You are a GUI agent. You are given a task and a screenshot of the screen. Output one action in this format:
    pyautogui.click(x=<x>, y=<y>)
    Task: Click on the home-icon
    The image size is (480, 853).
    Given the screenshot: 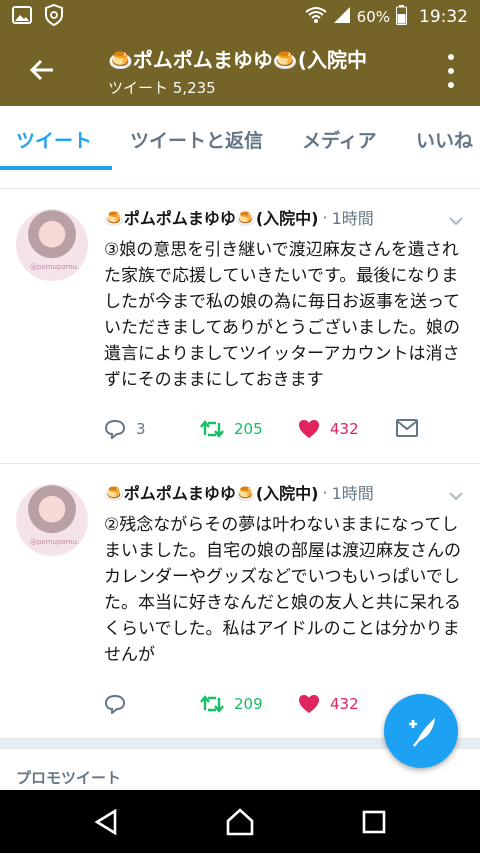 What is the action you would take?
    pyautogui.click(x=240, y=822)
    